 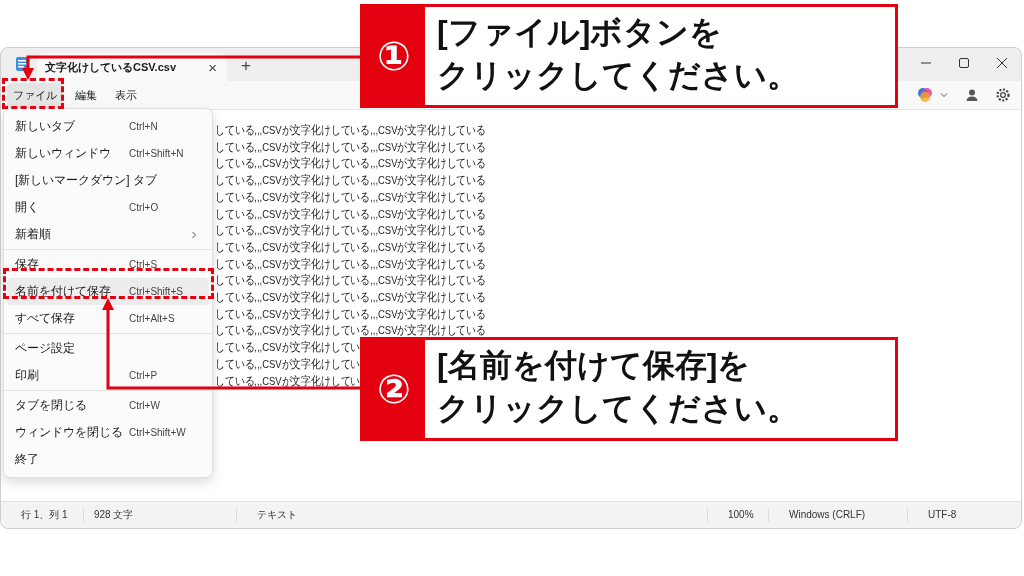 What do you see at coordinates (108, 126) in the screenshot?
I see `menu-entry: 新しいタブ Ctrl+N` at bounding box center [108, 126].